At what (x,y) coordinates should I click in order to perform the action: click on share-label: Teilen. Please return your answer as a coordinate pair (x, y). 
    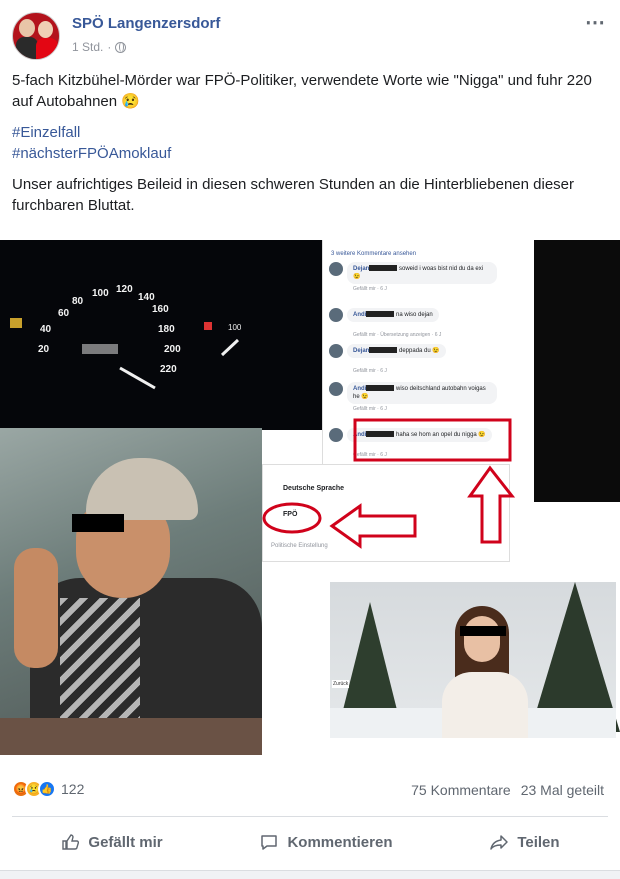
    Looking at the image, I should click on (538, 842).